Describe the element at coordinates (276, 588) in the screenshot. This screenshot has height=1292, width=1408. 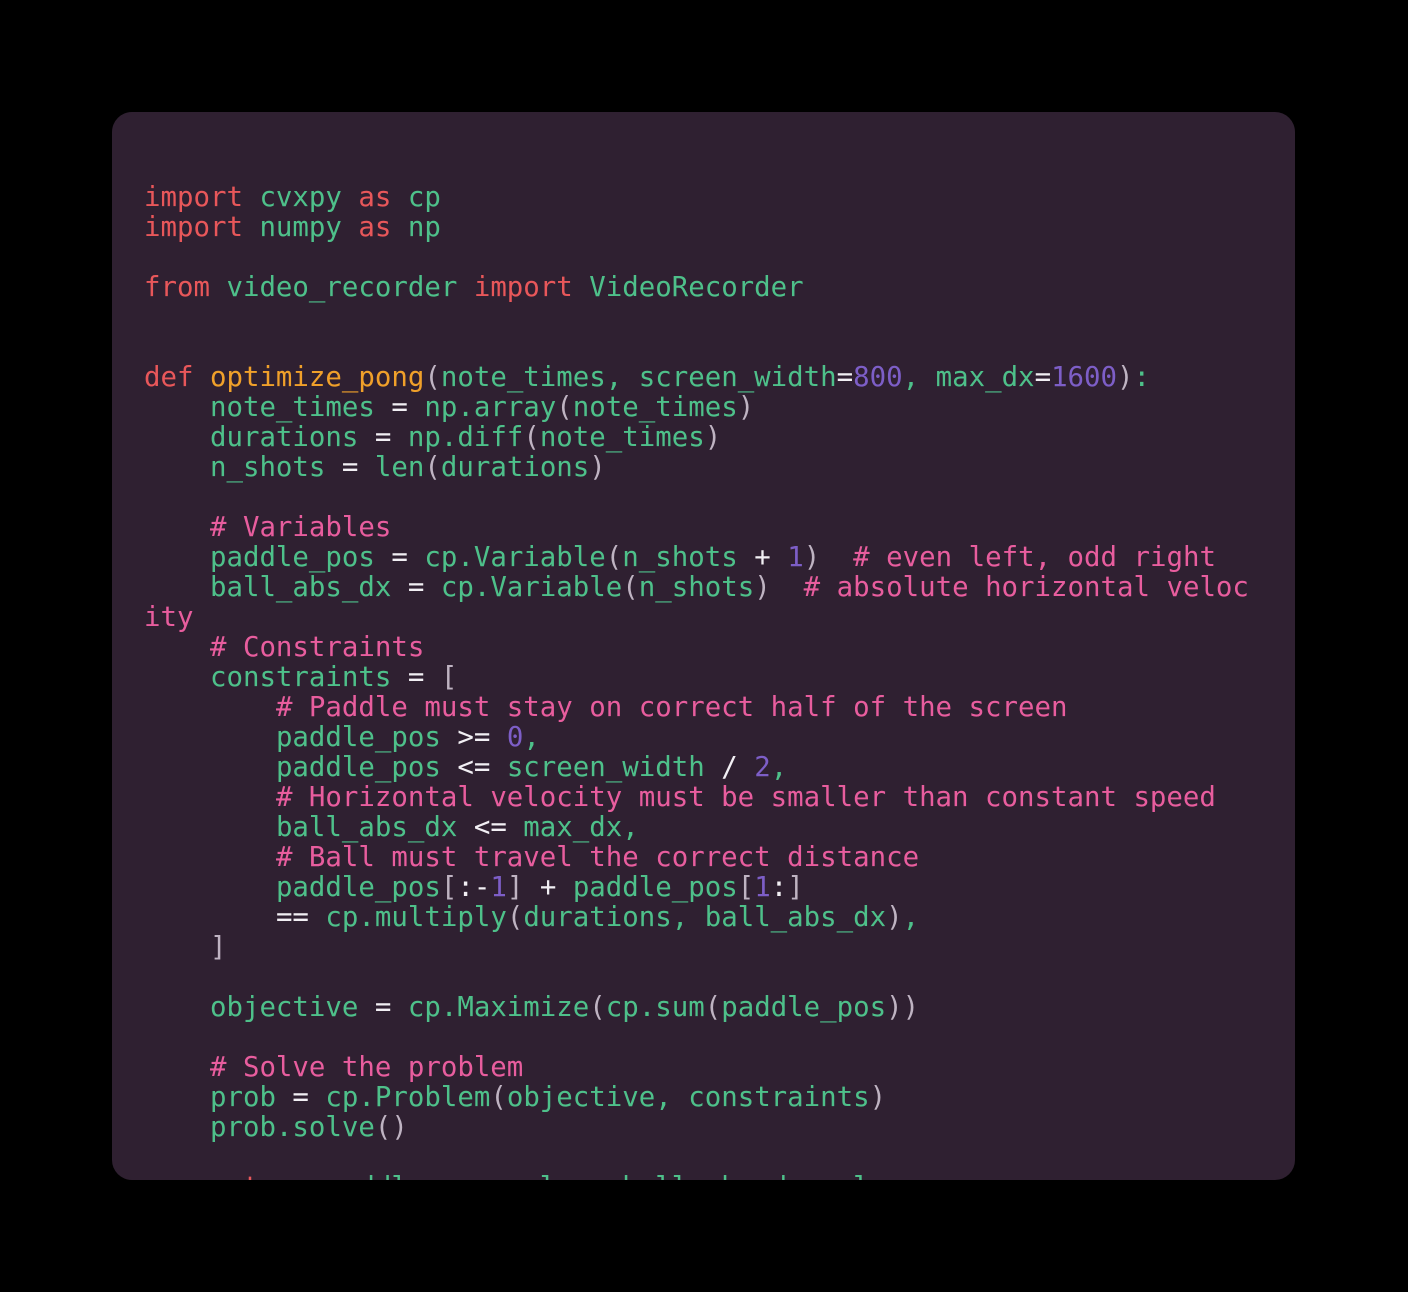
I see `code-token-id: ball_abs_dx` at that location.